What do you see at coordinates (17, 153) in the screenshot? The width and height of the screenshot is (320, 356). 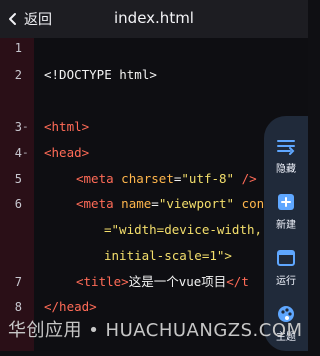 I see `line-number: 4-` at bounding box center [17, 153].